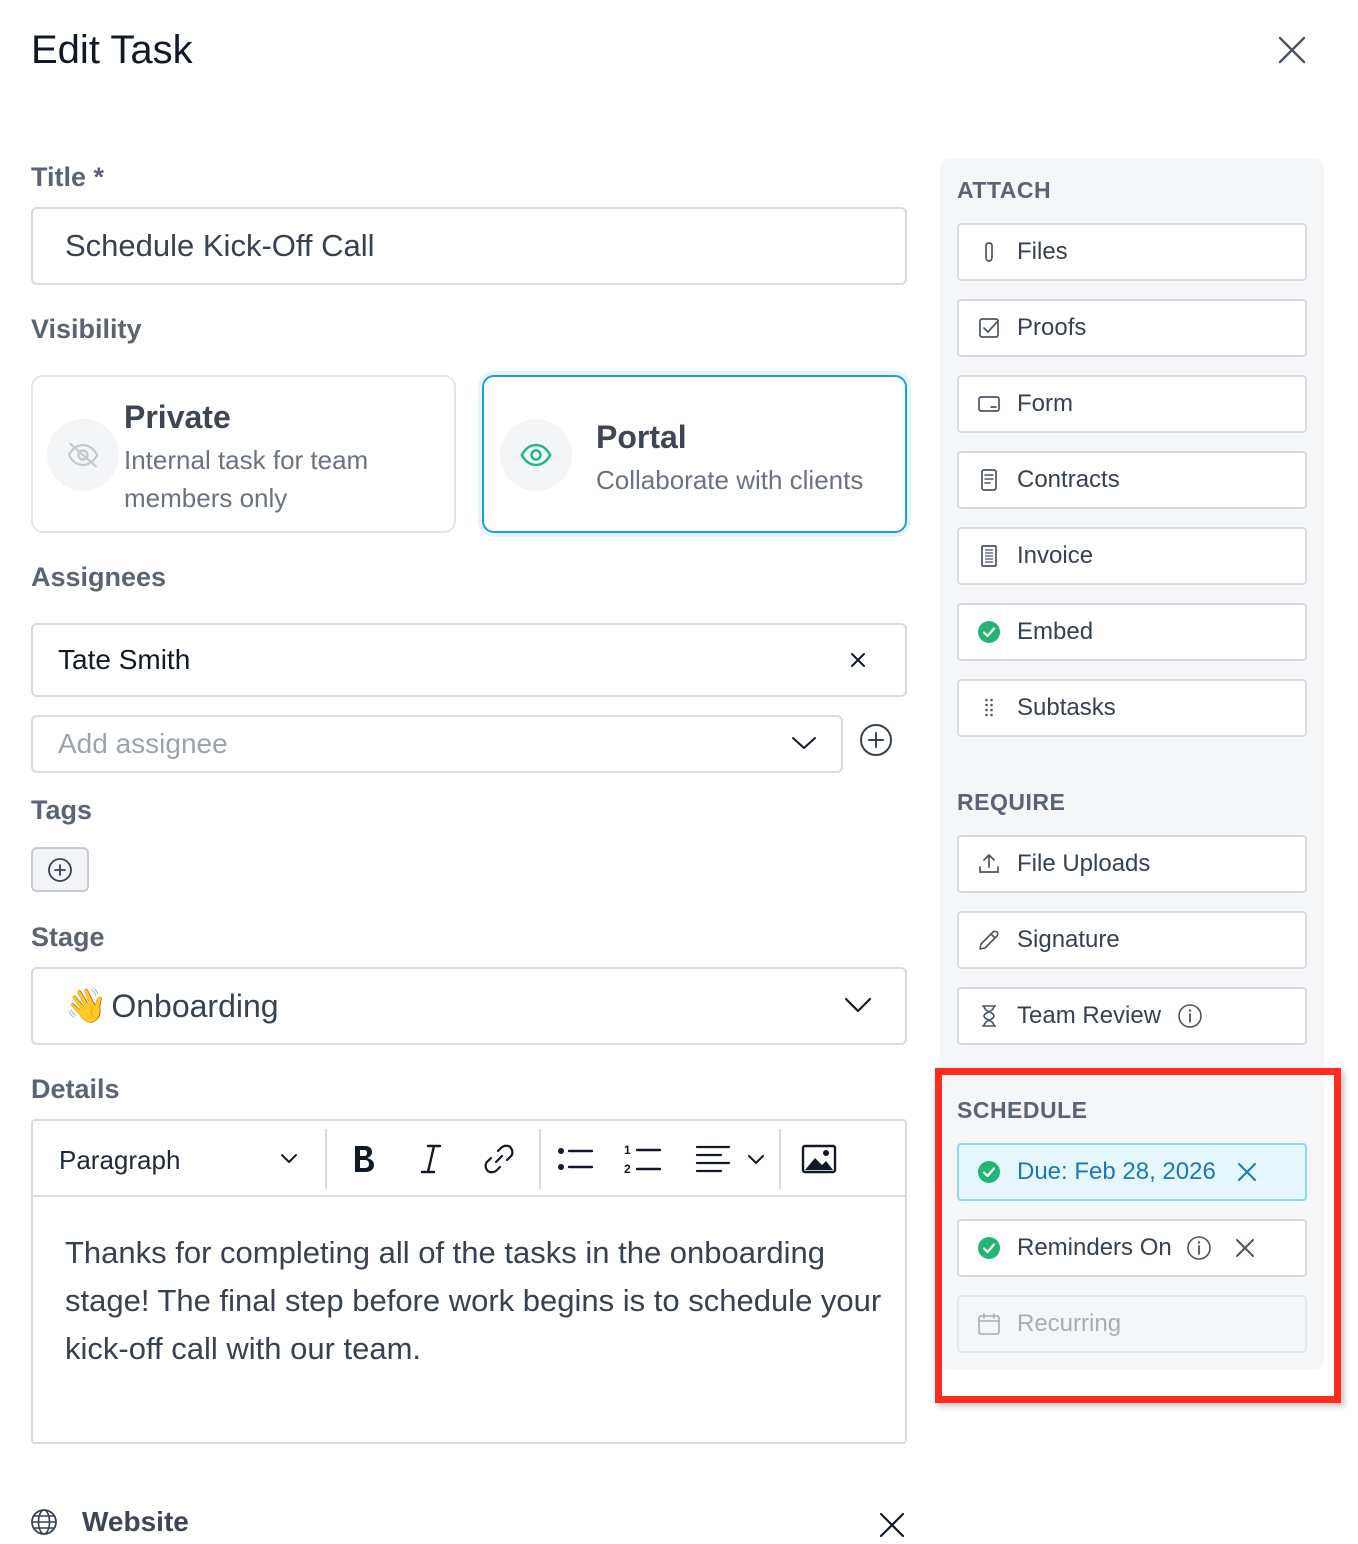  I want to click on attach-invoice-button: Invoice, so click(1132, 556).